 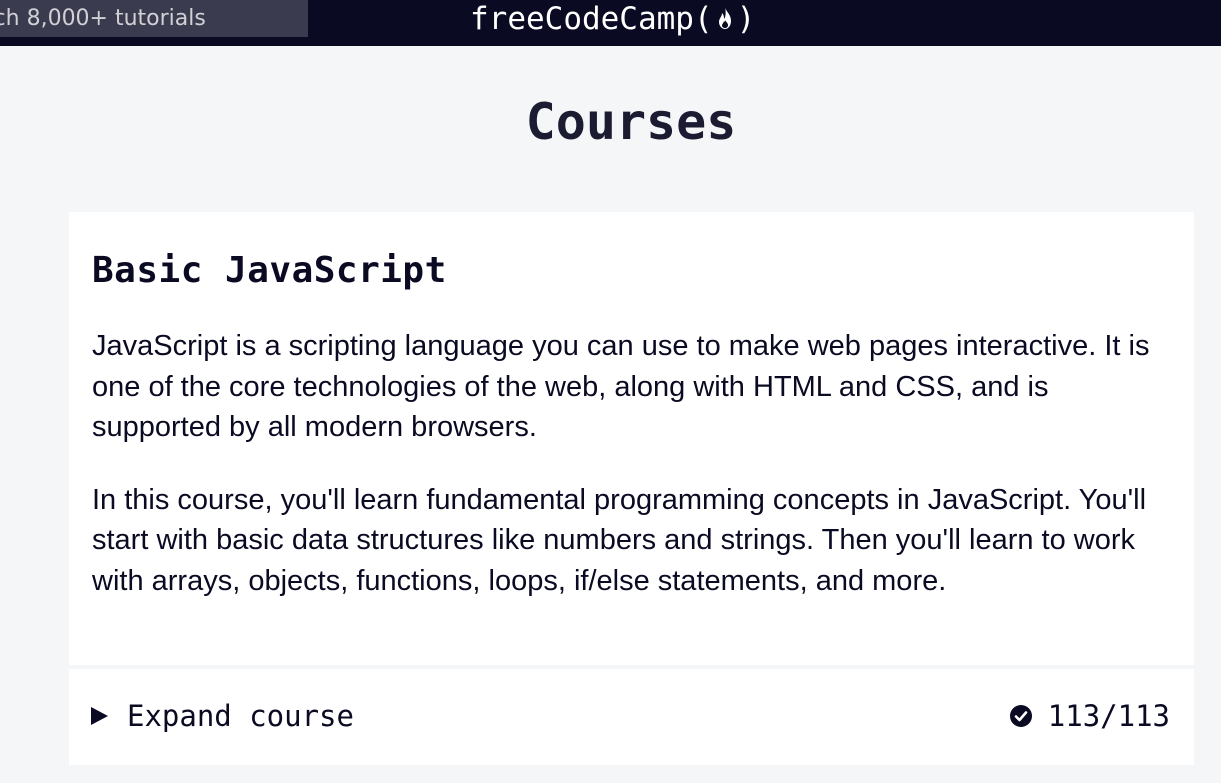 I want to click on top-navigation-bar: freeCodeCamp( ), so click(x=610, y=23).